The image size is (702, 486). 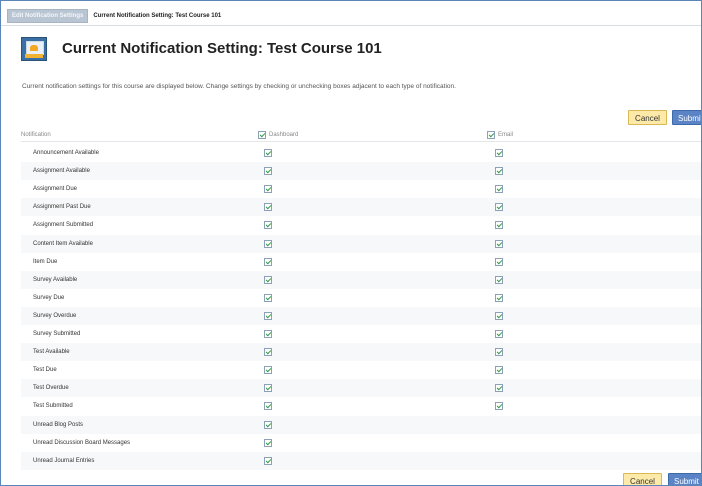 I want to click on notification-label: Test Submitted, so click(x=53, y=406).